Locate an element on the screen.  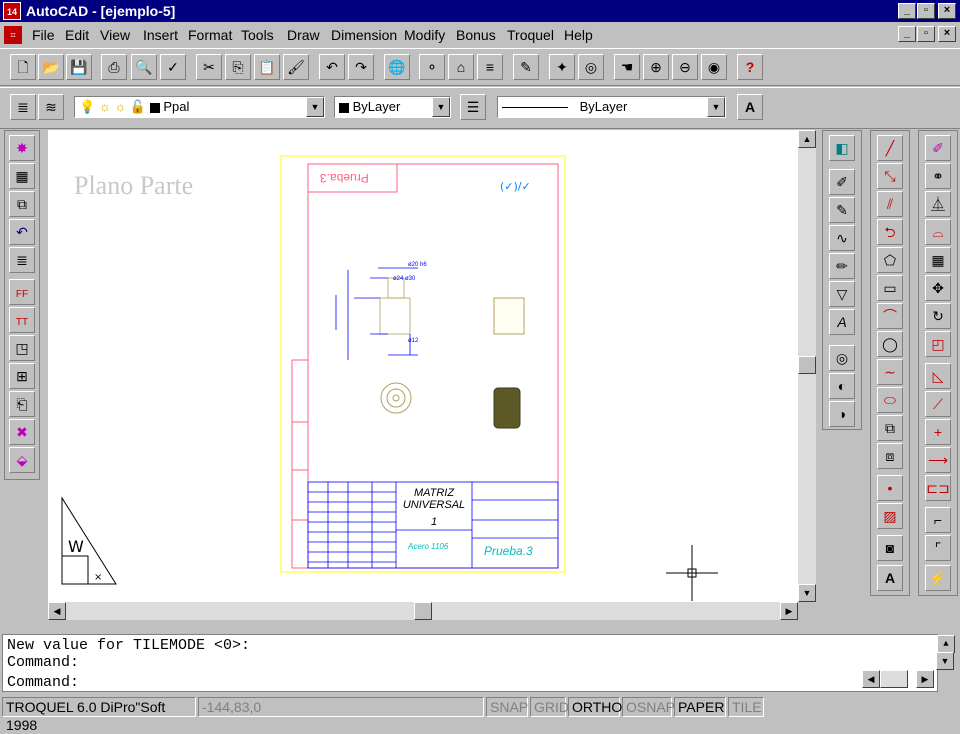
status-paper: PAPER is located at coordinates (700, 707).